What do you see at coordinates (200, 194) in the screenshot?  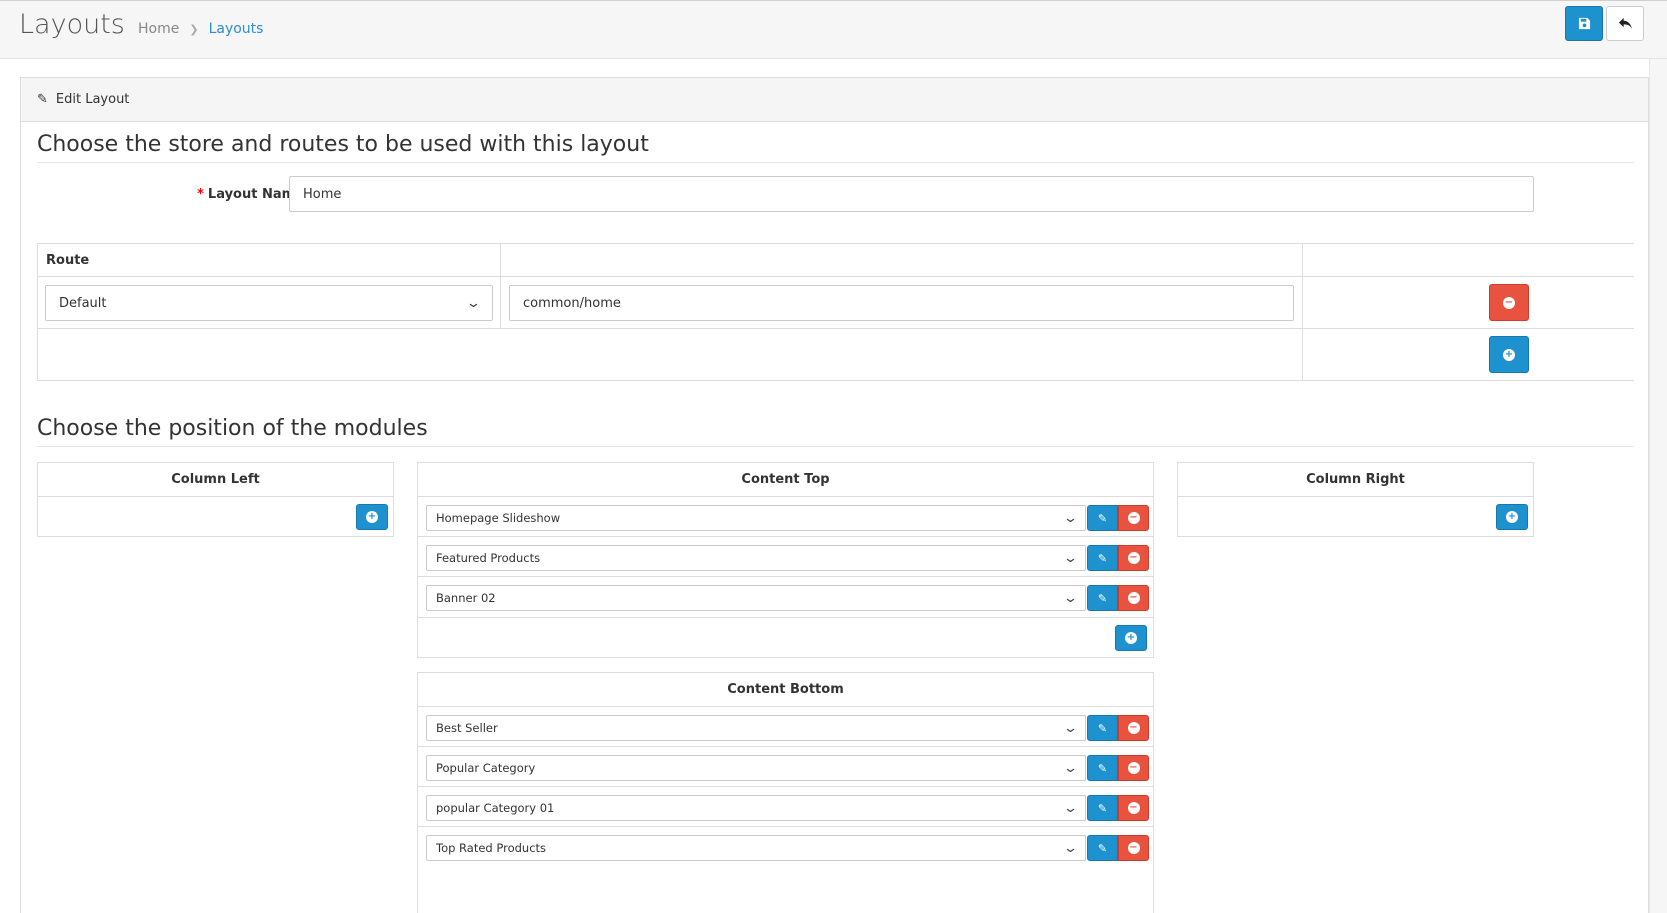 I see `required-asterisk: *` at bounding box center [200, 194].